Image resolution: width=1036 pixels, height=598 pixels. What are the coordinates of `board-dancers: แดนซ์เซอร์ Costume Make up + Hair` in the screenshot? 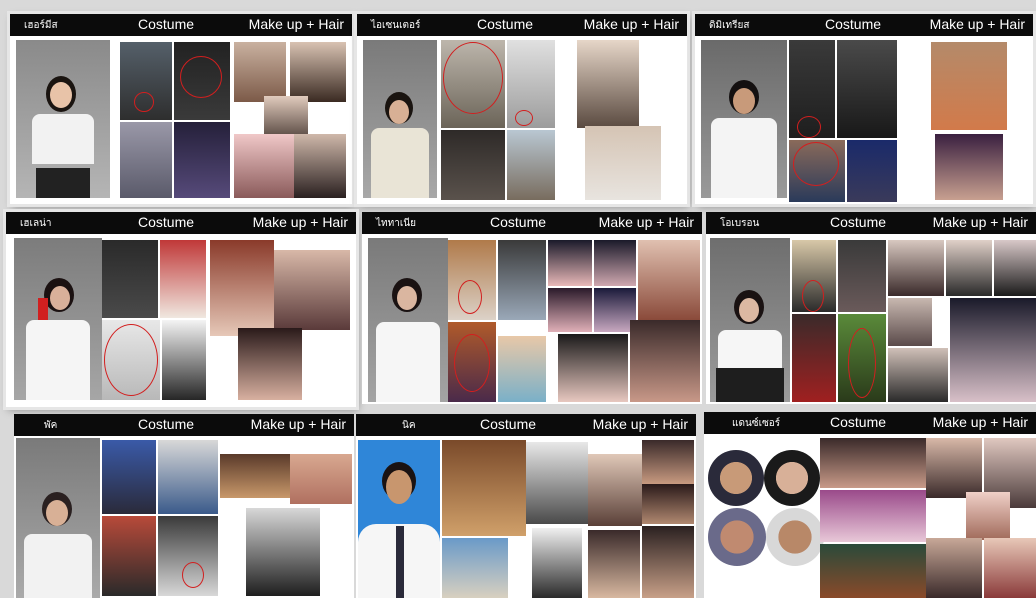 It's located at (870, 505).